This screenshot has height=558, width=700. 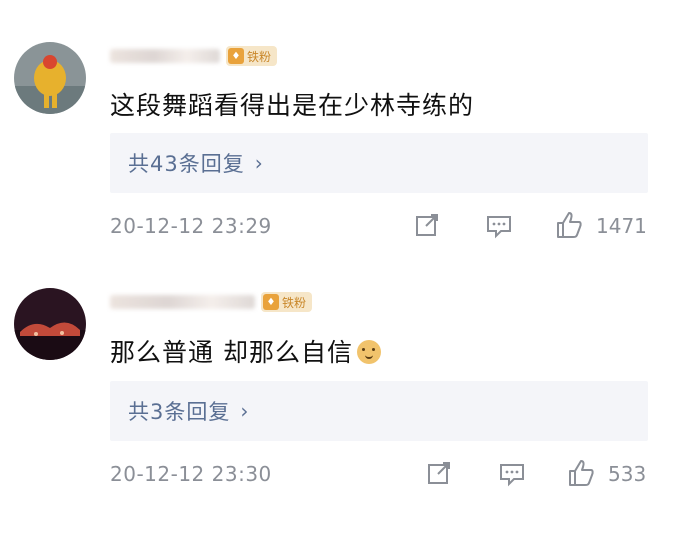 What do you see at coordinates (292, 105) in the screenshot?
I see `comment-text: 这段舞蹈看得出是在少林寺练的` at bounding box center [292, 105].